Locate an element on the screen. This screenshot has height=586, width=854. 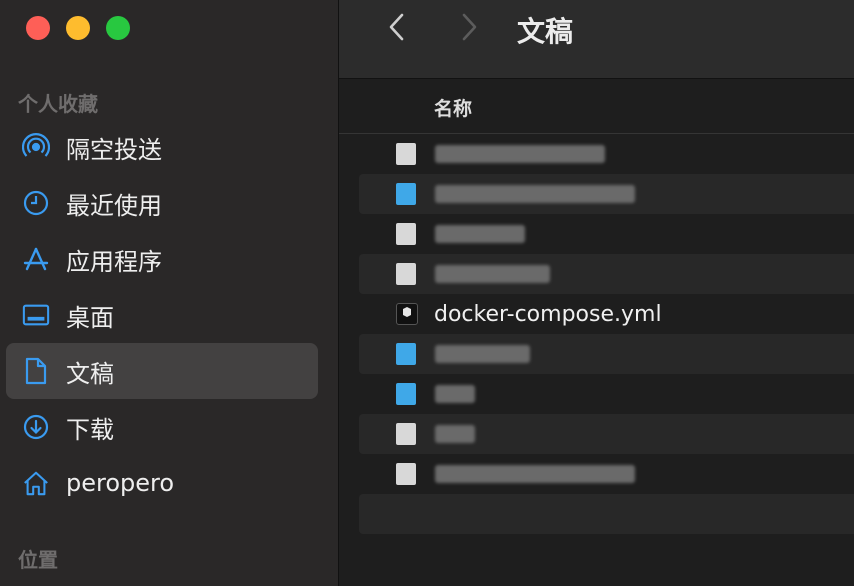
sidebar-item-desktop: 桌面 is located at coordinates (162, 315).